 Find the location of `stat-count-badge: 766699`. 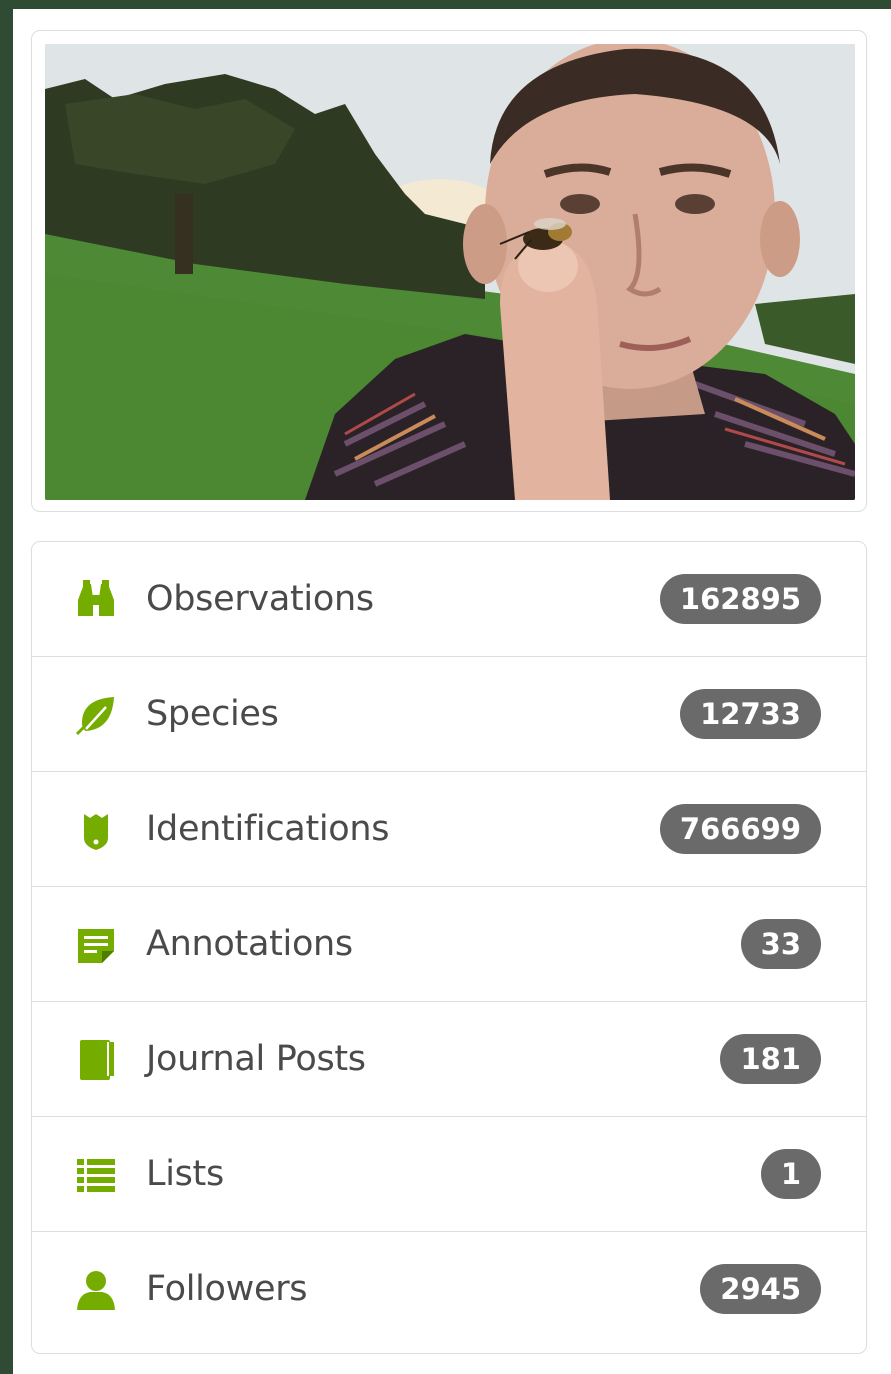

stat-count-badge: 766699 is located at coordinates (740, 829).